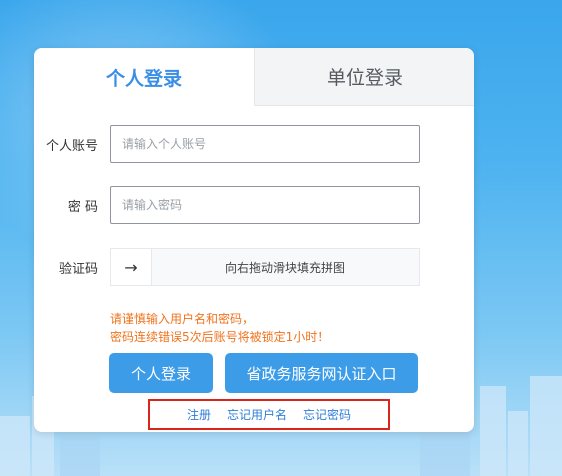  Describe the element at coordinates (327, 414) in the screenshot. I see `forgot-password-link: 忘记密码` at that location.